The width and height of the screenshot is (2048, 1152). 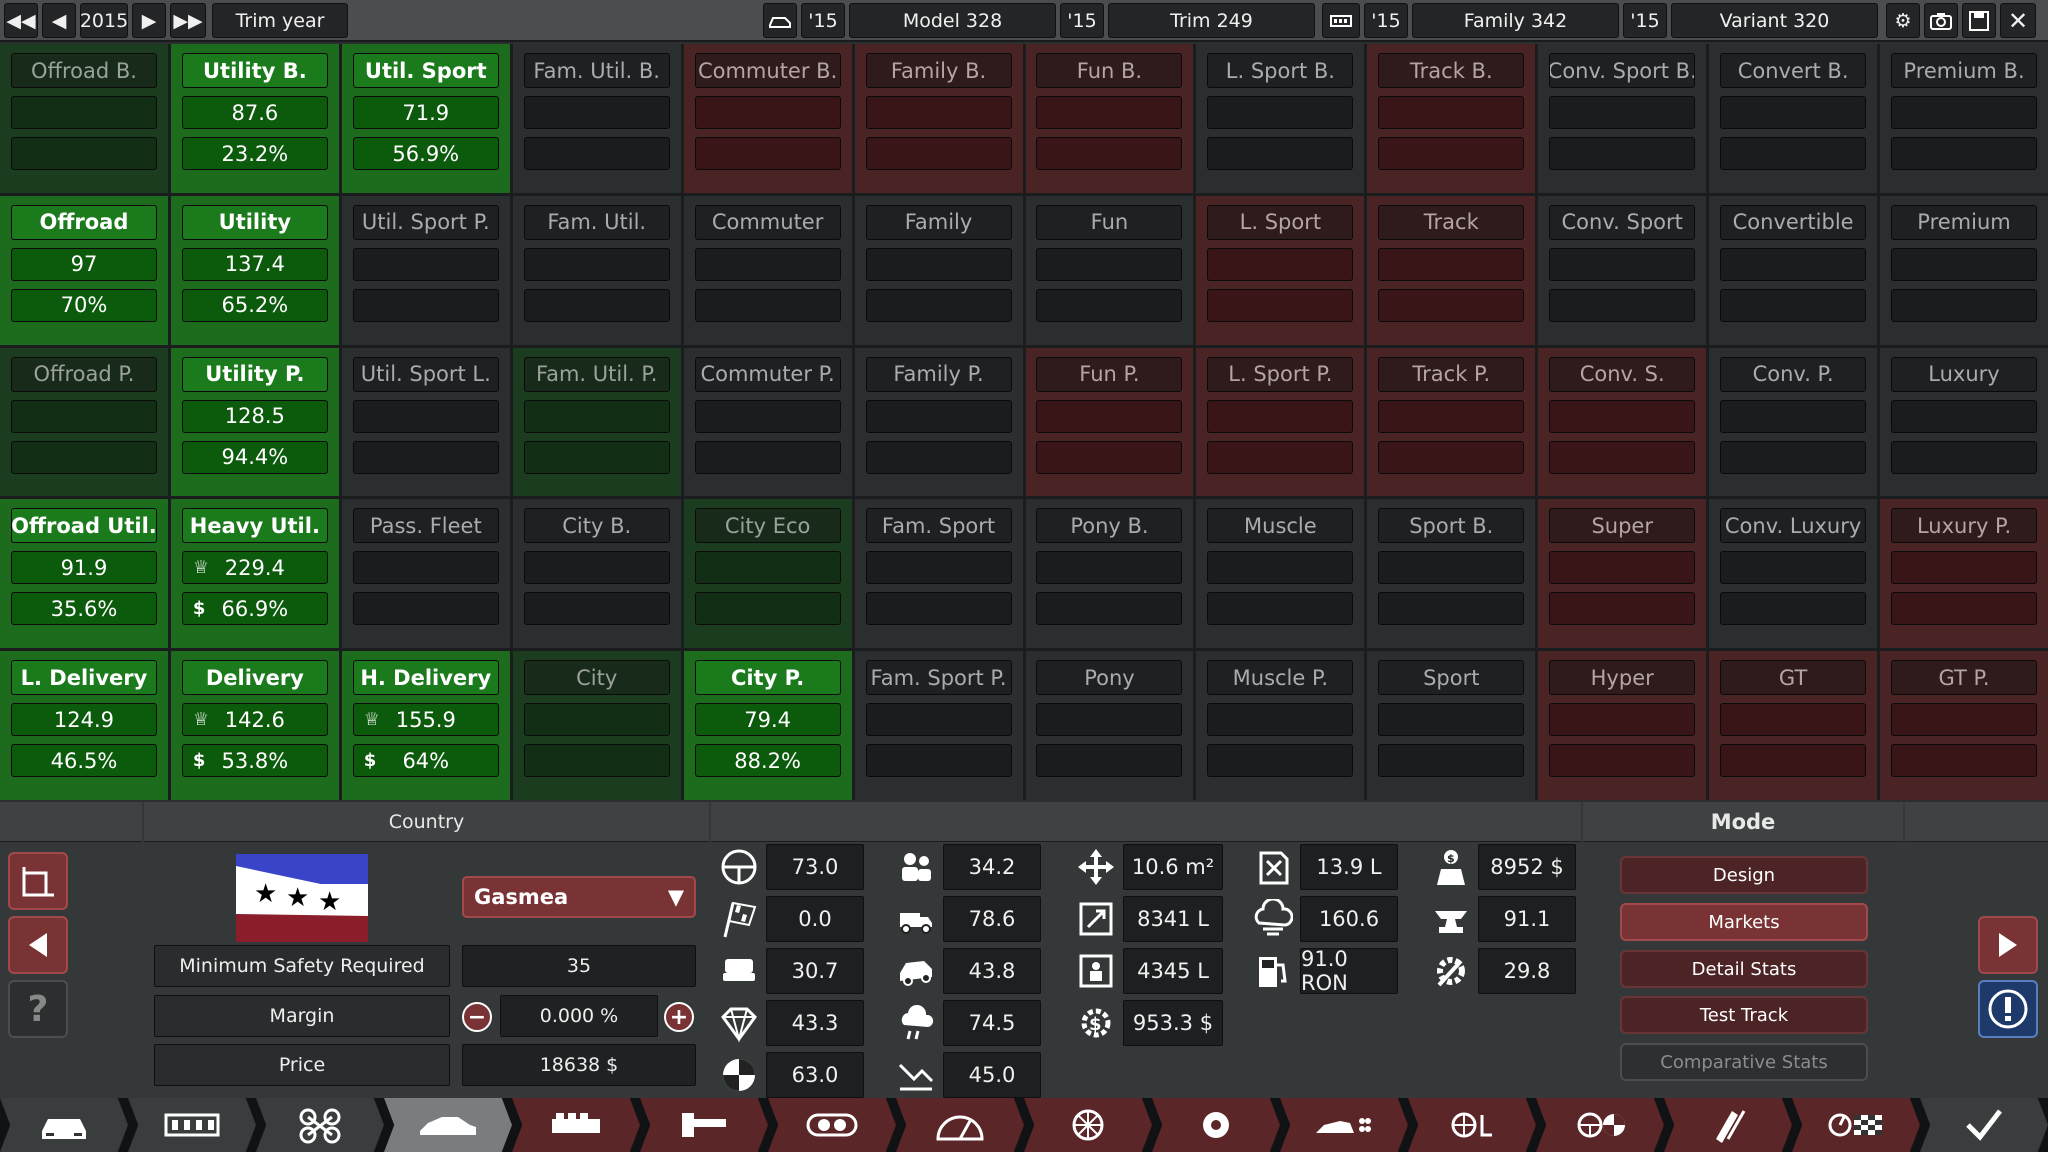 I want to click on market-cell: Fun, so click(x=1109, y=270).